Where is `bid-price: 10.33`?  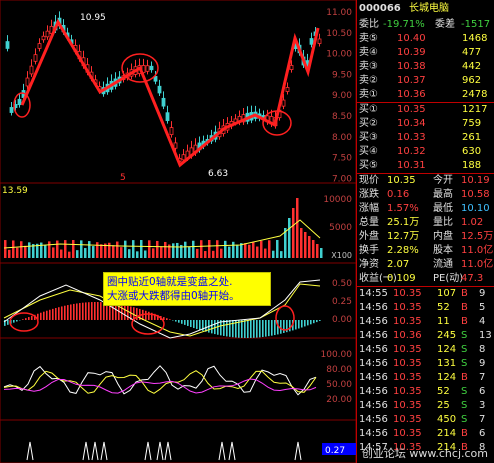
bid-price: 10.33 is located at coordinates (411, 137).